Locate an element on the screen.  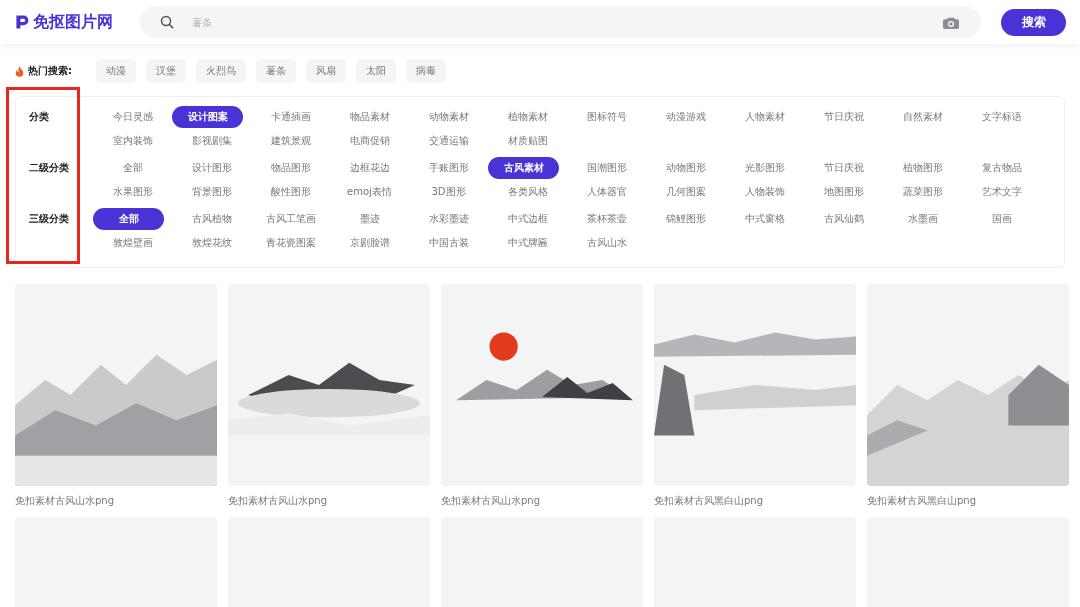
category-chip: 中式窗格 is located at coordinates (764, 219).